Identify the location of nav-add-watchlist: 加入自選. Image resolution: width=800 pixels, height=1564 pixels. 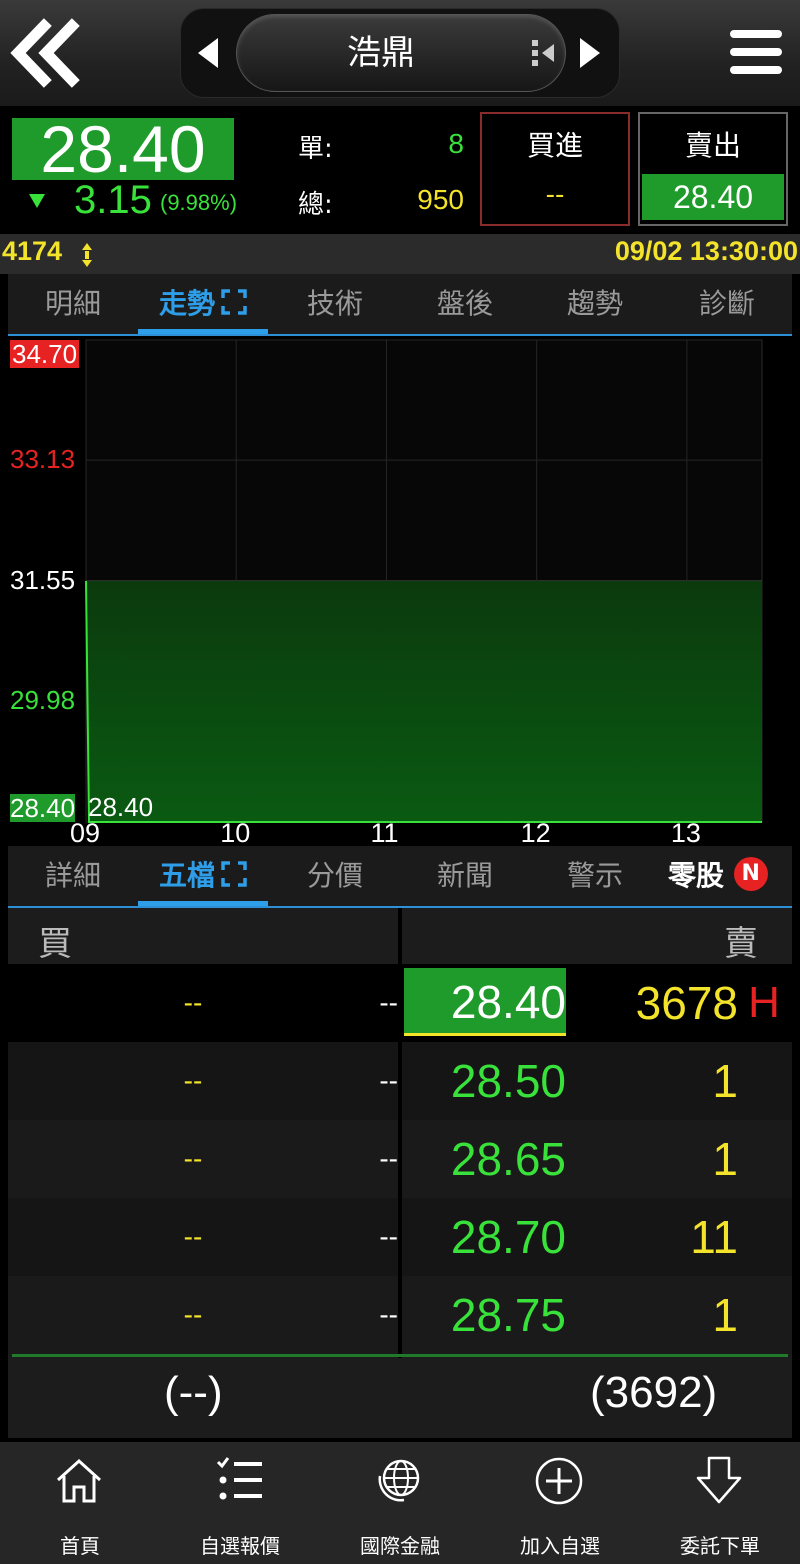
(560, 1503).